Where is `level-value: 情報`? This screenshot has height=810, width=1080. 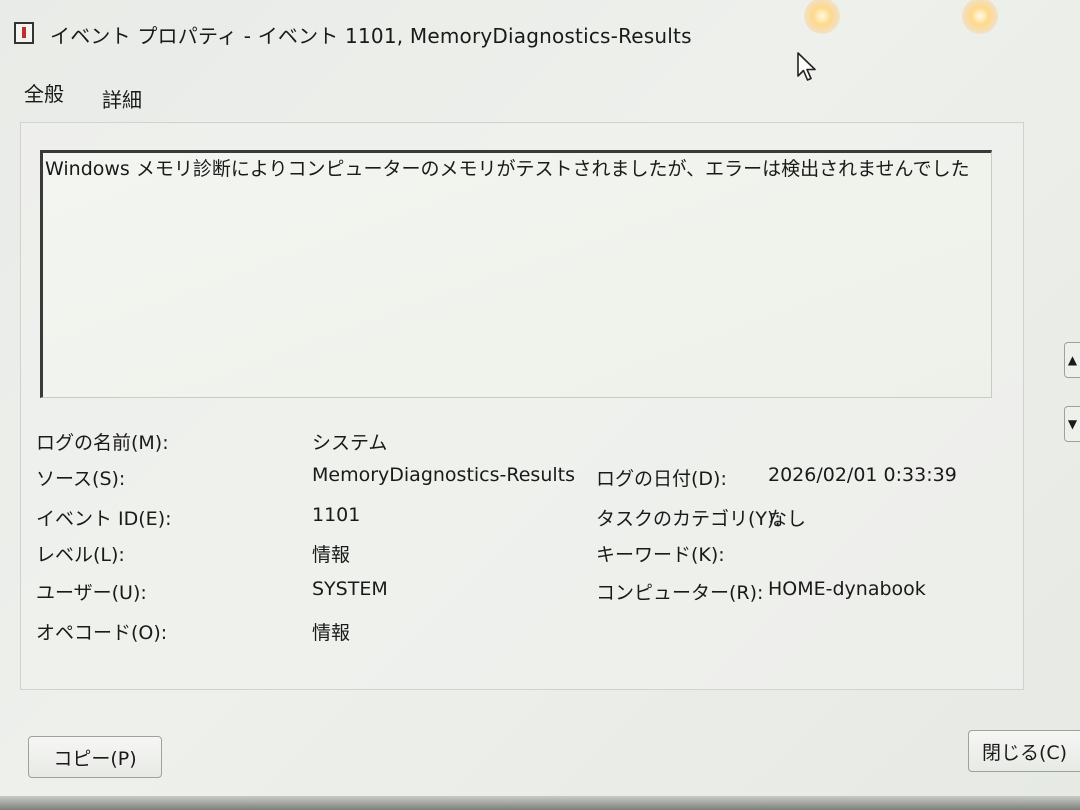 level-value: 情報 is located at coordinates (331, 555).